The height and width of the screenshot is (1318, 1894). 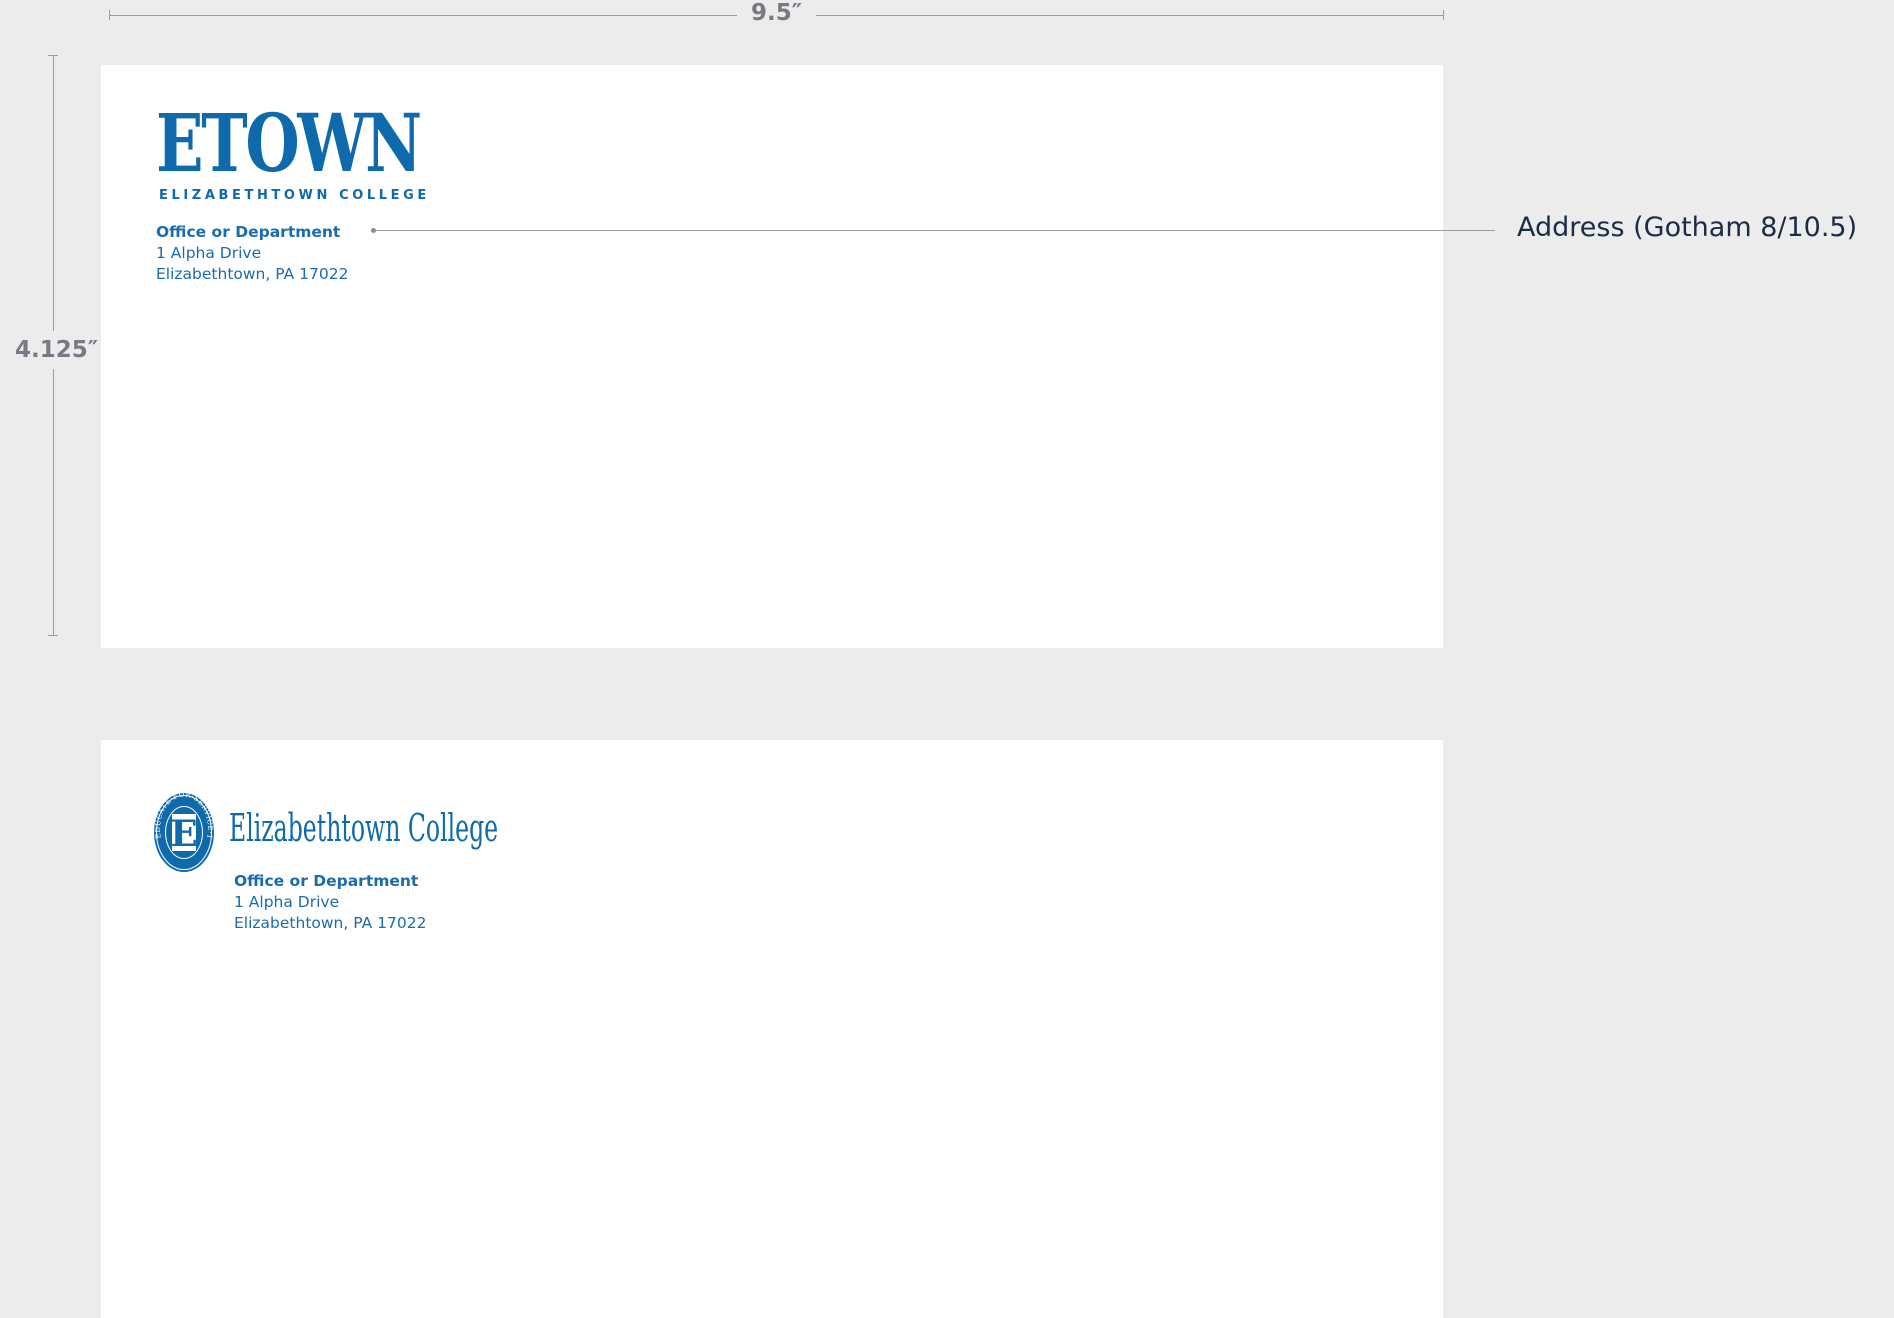 I want to click on seal-letter: E, so click(x=183, y=834).